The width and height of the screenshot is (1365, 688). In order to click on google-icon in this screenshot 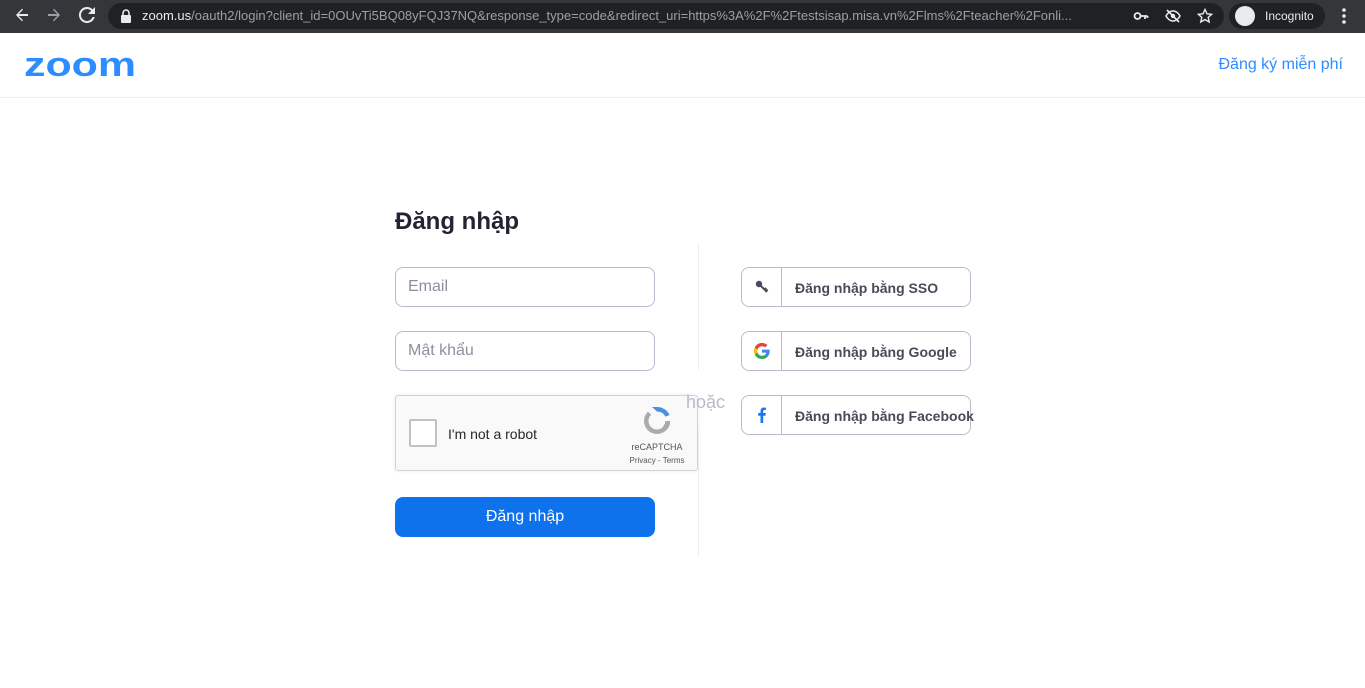, I will do `click(761, 351)`.